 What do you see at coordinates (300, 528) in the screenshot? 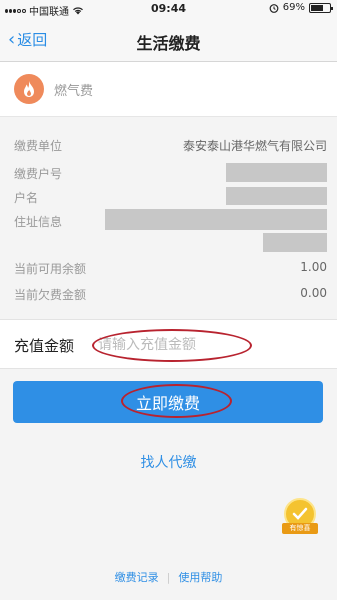
I see `promo-ribbon: 有惊喜` at bounding box center [300, 528].